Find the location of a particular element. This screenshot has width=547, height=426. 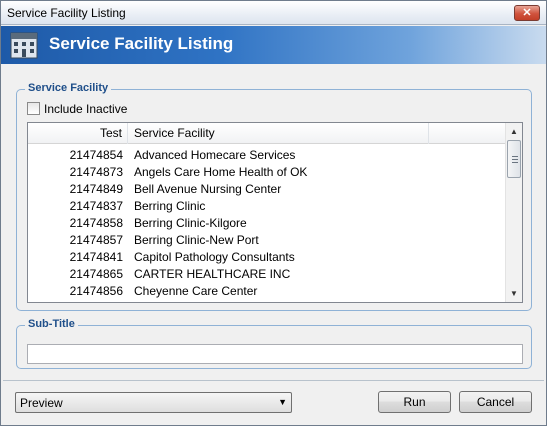

test-cell: 21474841 is located at coordinates (96, 257).